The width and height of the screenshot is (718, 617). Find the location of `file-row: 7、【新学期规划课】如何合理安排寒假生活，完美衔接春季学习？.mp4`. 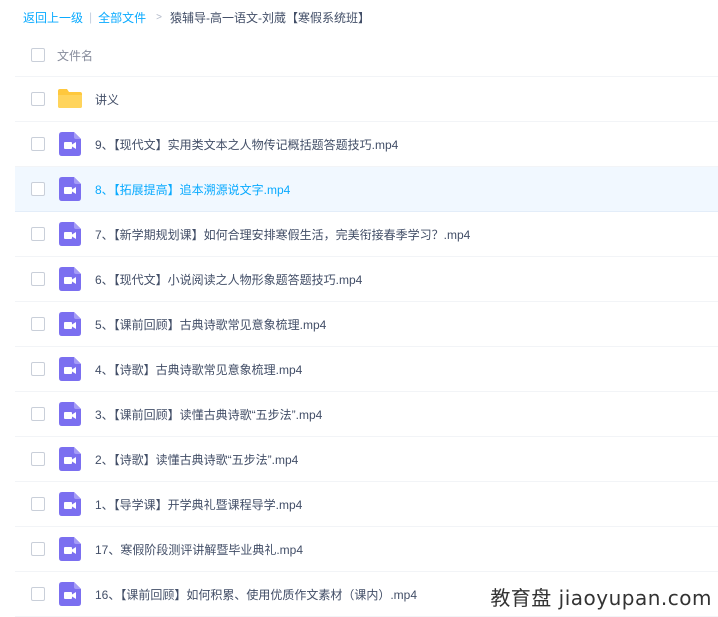

file-row: 7、【新学期规划课】如何合理安排寒假生活，完美衔接春季学习？.mp4 is located at coordinates (366, 234).